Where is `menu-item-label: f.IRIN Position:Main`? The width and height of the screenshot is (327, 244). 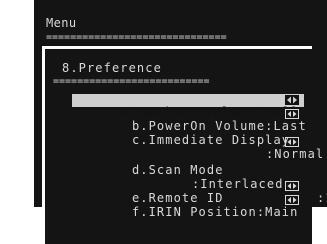
menu-item-label: f.IRIN Position:Main is located at coordinates (215, 212).